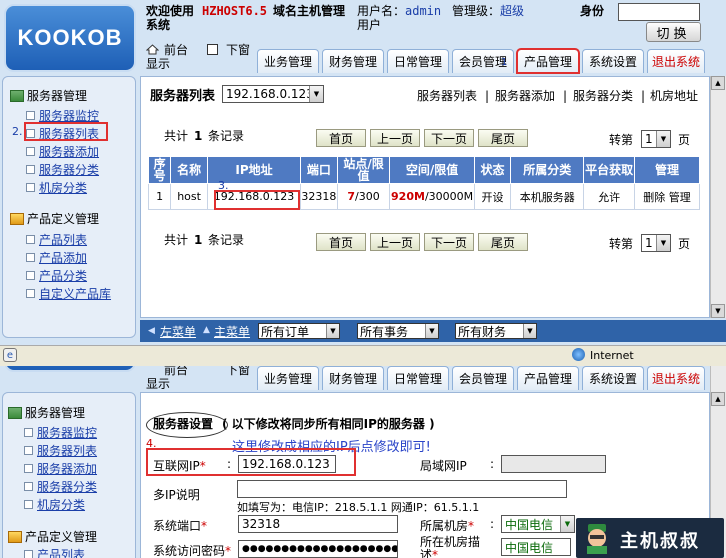 This screenshot has height=558, width=726. I want to click on left-menu-link: 左菜单, so click(178, 332).